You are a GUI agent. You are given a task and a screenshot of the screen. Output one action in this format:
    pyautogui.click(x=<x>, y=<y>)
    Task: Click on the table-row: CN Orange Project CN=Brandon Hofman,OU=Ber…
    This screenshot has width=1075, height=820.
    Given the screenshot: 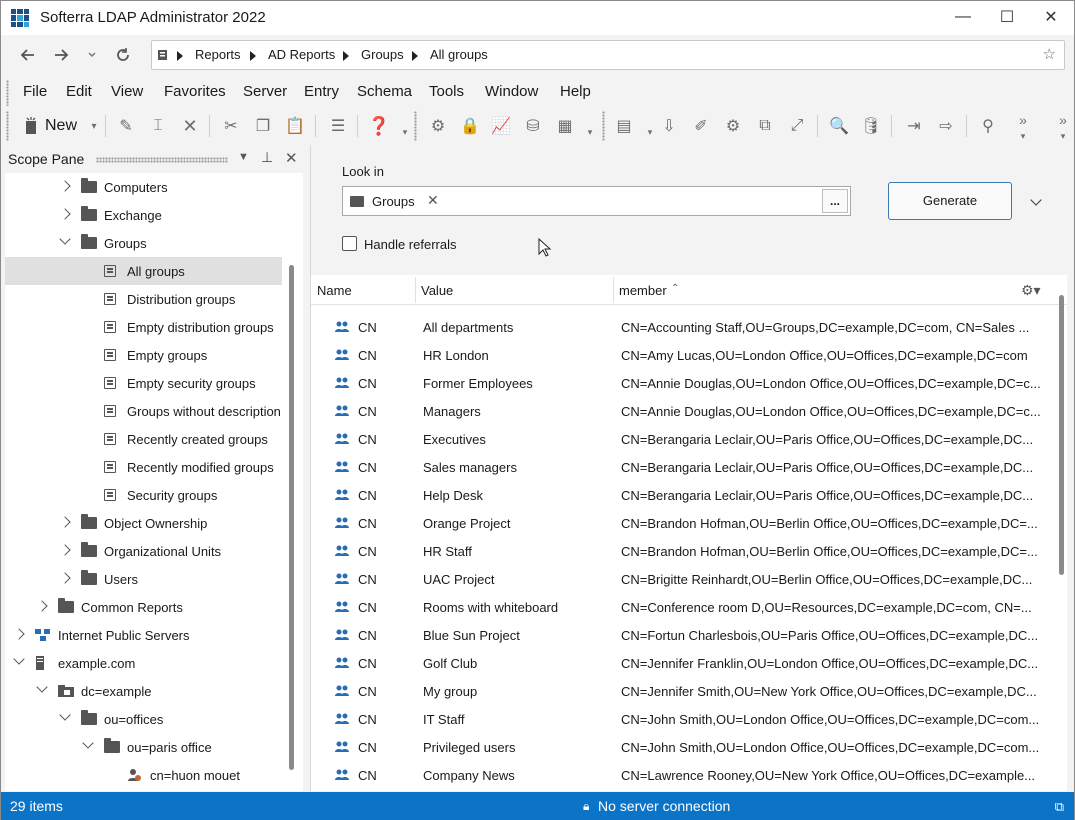 What is the action you would take?
    pyautogui.click(x=681, y=523)
    